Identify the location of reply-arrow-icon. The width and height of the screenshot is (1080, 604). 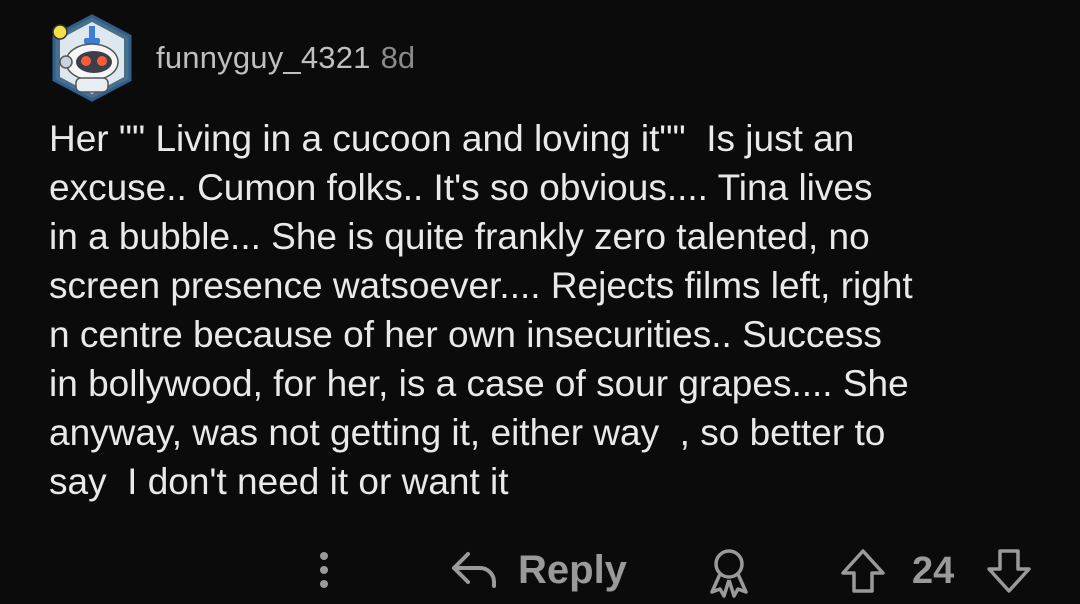
(474, 570).